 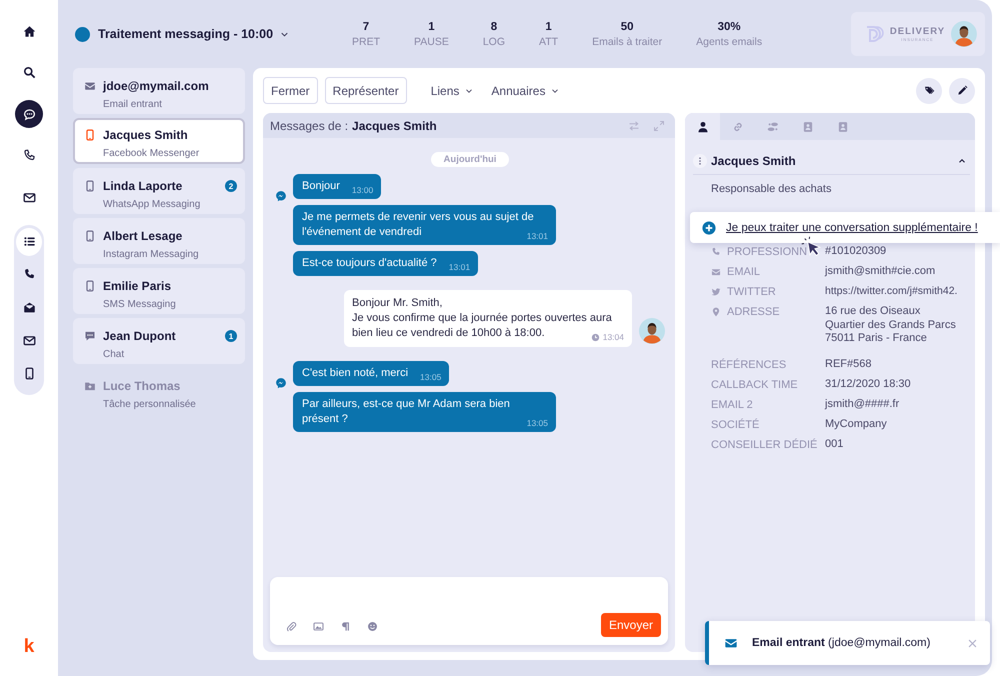 What do you see at coordinates (525, 91) in the screenshot?
I see `dropdown-menu: Annuaires` at bounding box center [525, 91].